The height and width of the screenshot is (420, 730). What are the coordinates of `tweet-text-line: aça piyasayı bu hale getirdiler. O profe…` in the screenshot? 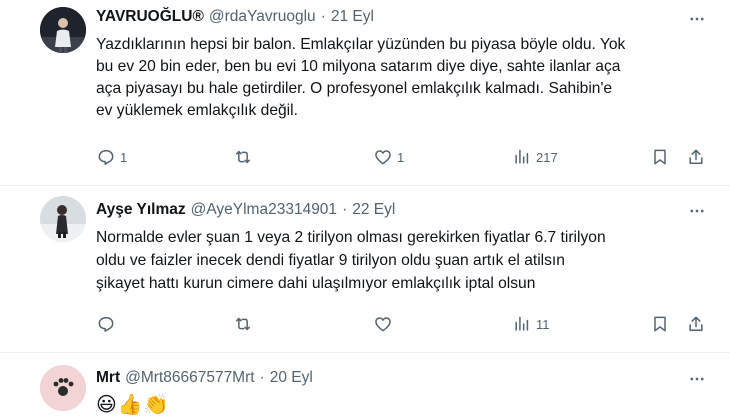 It's located at (354, 88).